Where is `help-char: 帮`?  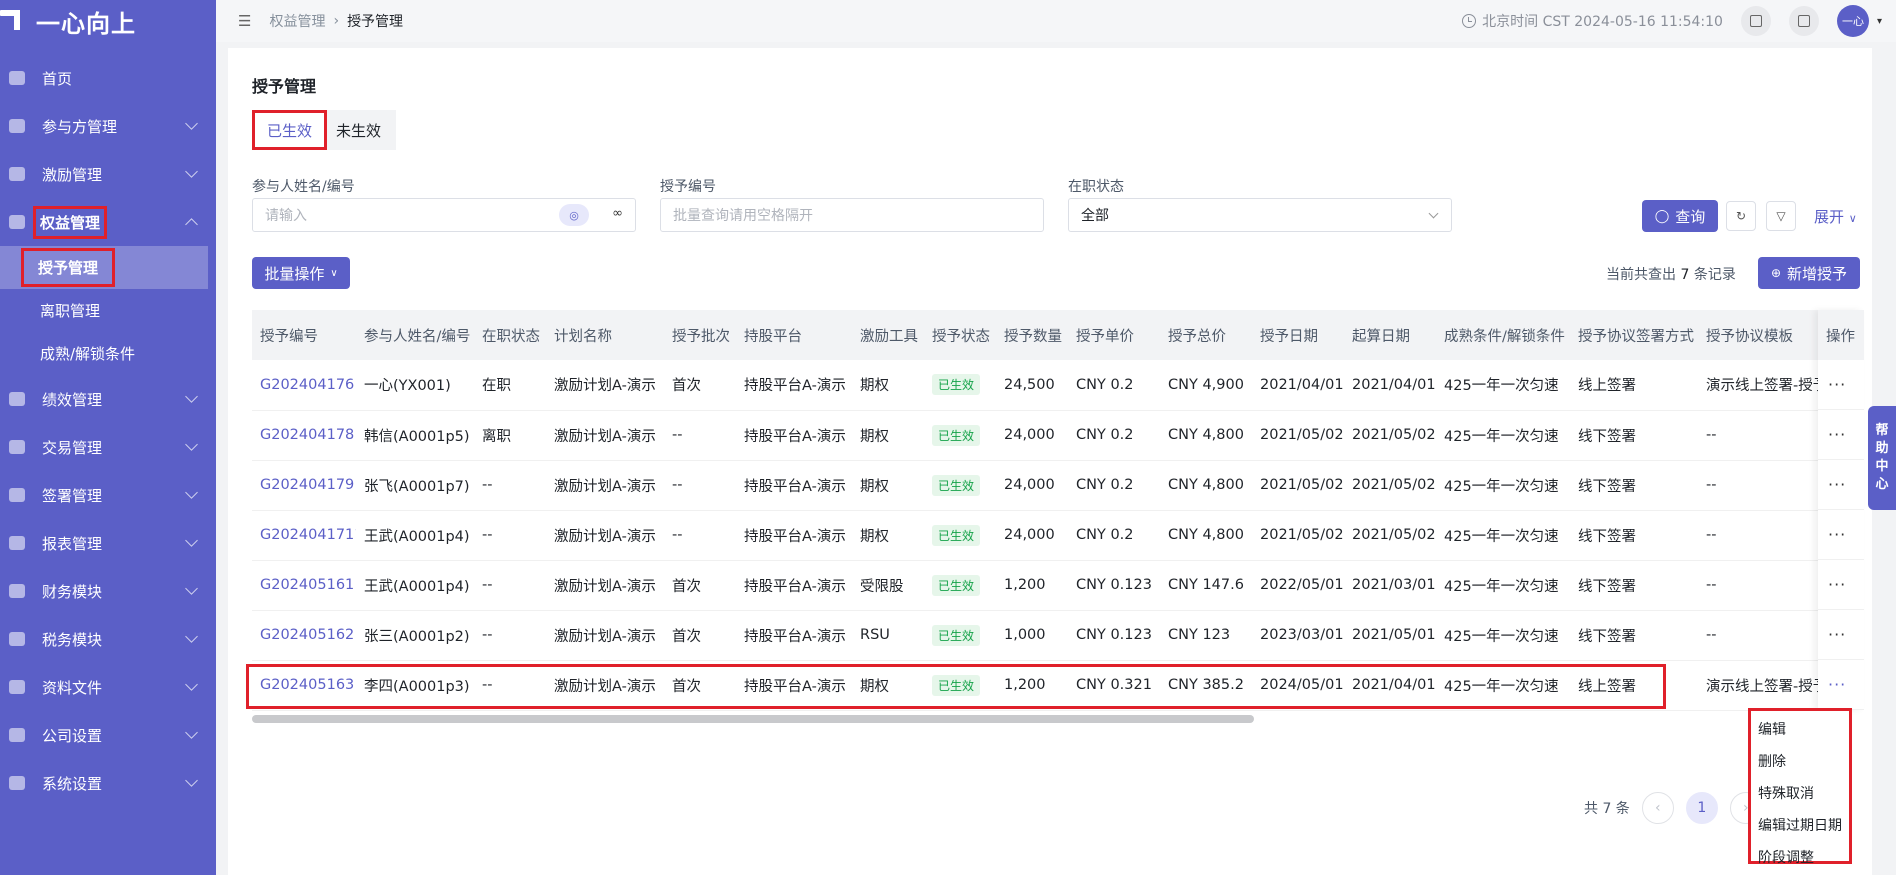
help-char: 帮 is located at coordinates (1882, 430).